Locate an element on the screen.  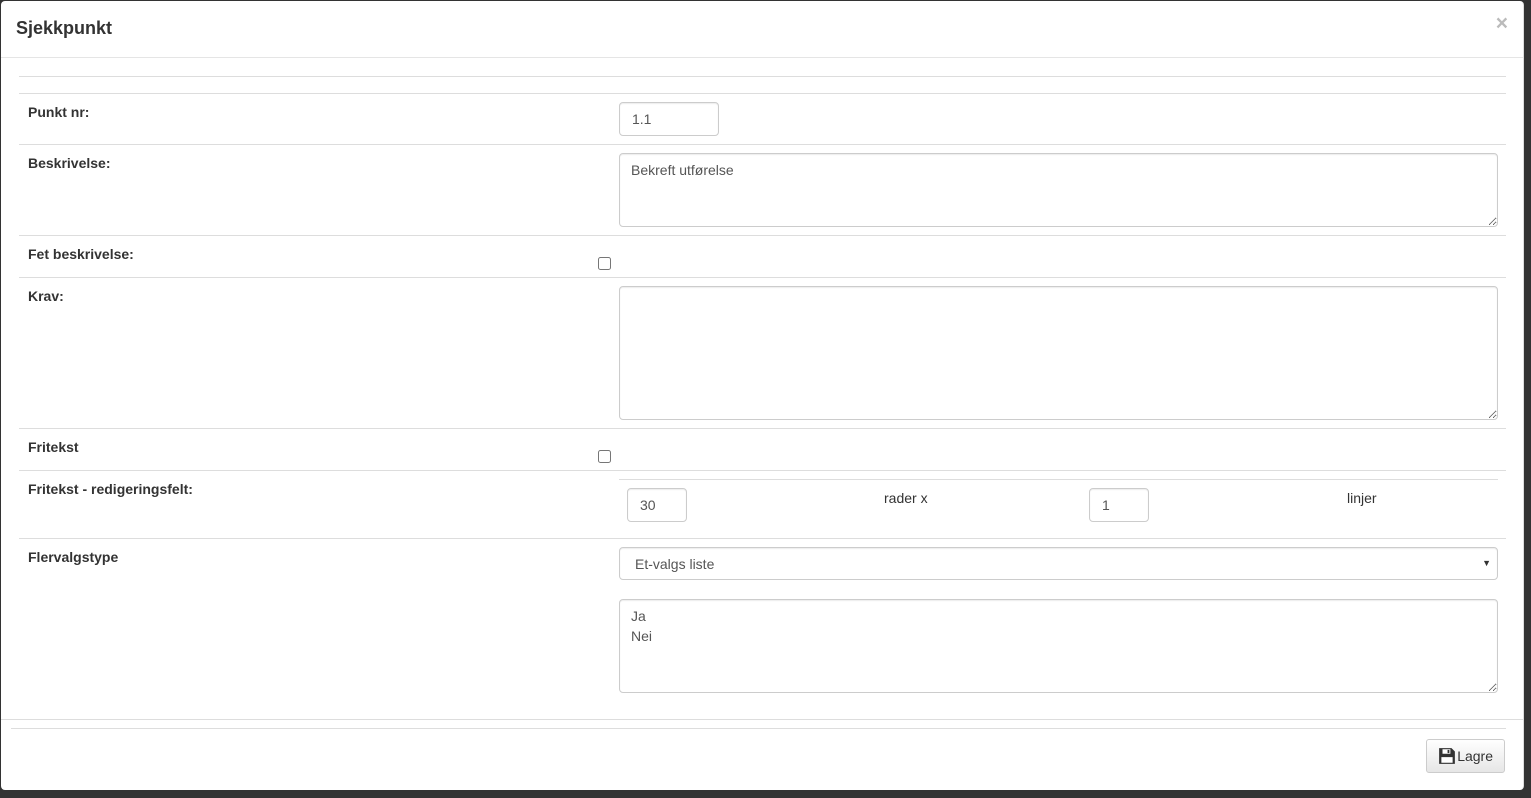
punkt-nr-label: Punkt nr: is located at coordinates (59, 112).